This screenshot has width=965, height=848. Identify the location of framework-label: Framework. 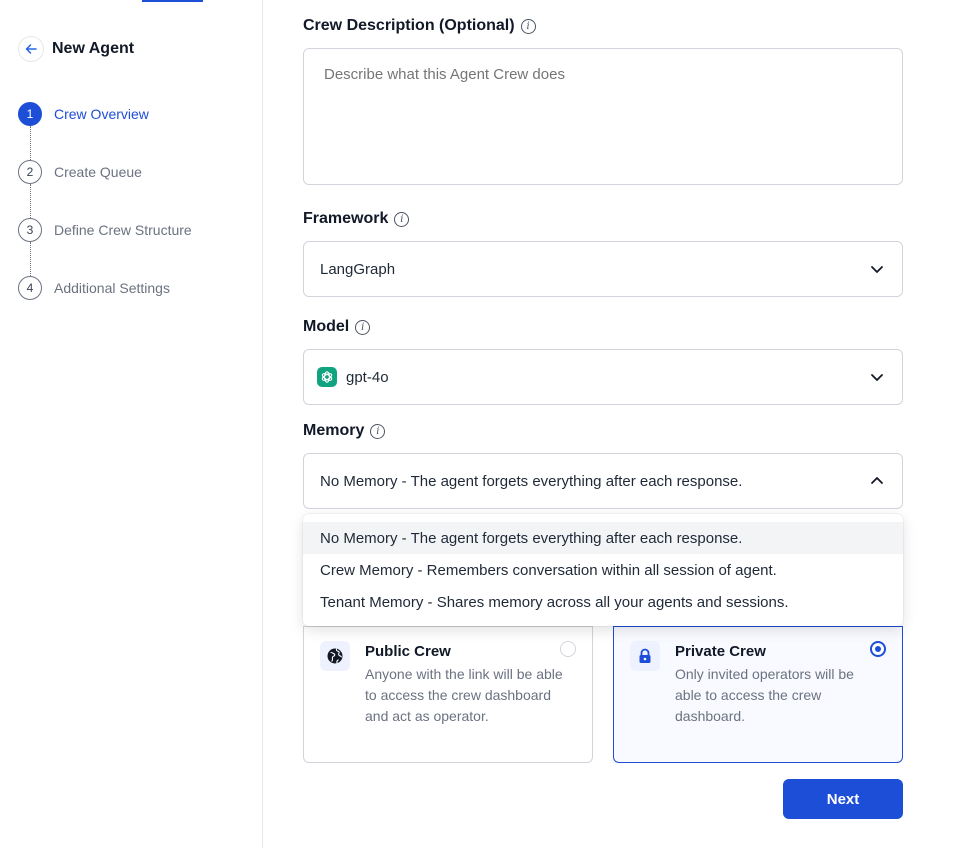
(346, 218).